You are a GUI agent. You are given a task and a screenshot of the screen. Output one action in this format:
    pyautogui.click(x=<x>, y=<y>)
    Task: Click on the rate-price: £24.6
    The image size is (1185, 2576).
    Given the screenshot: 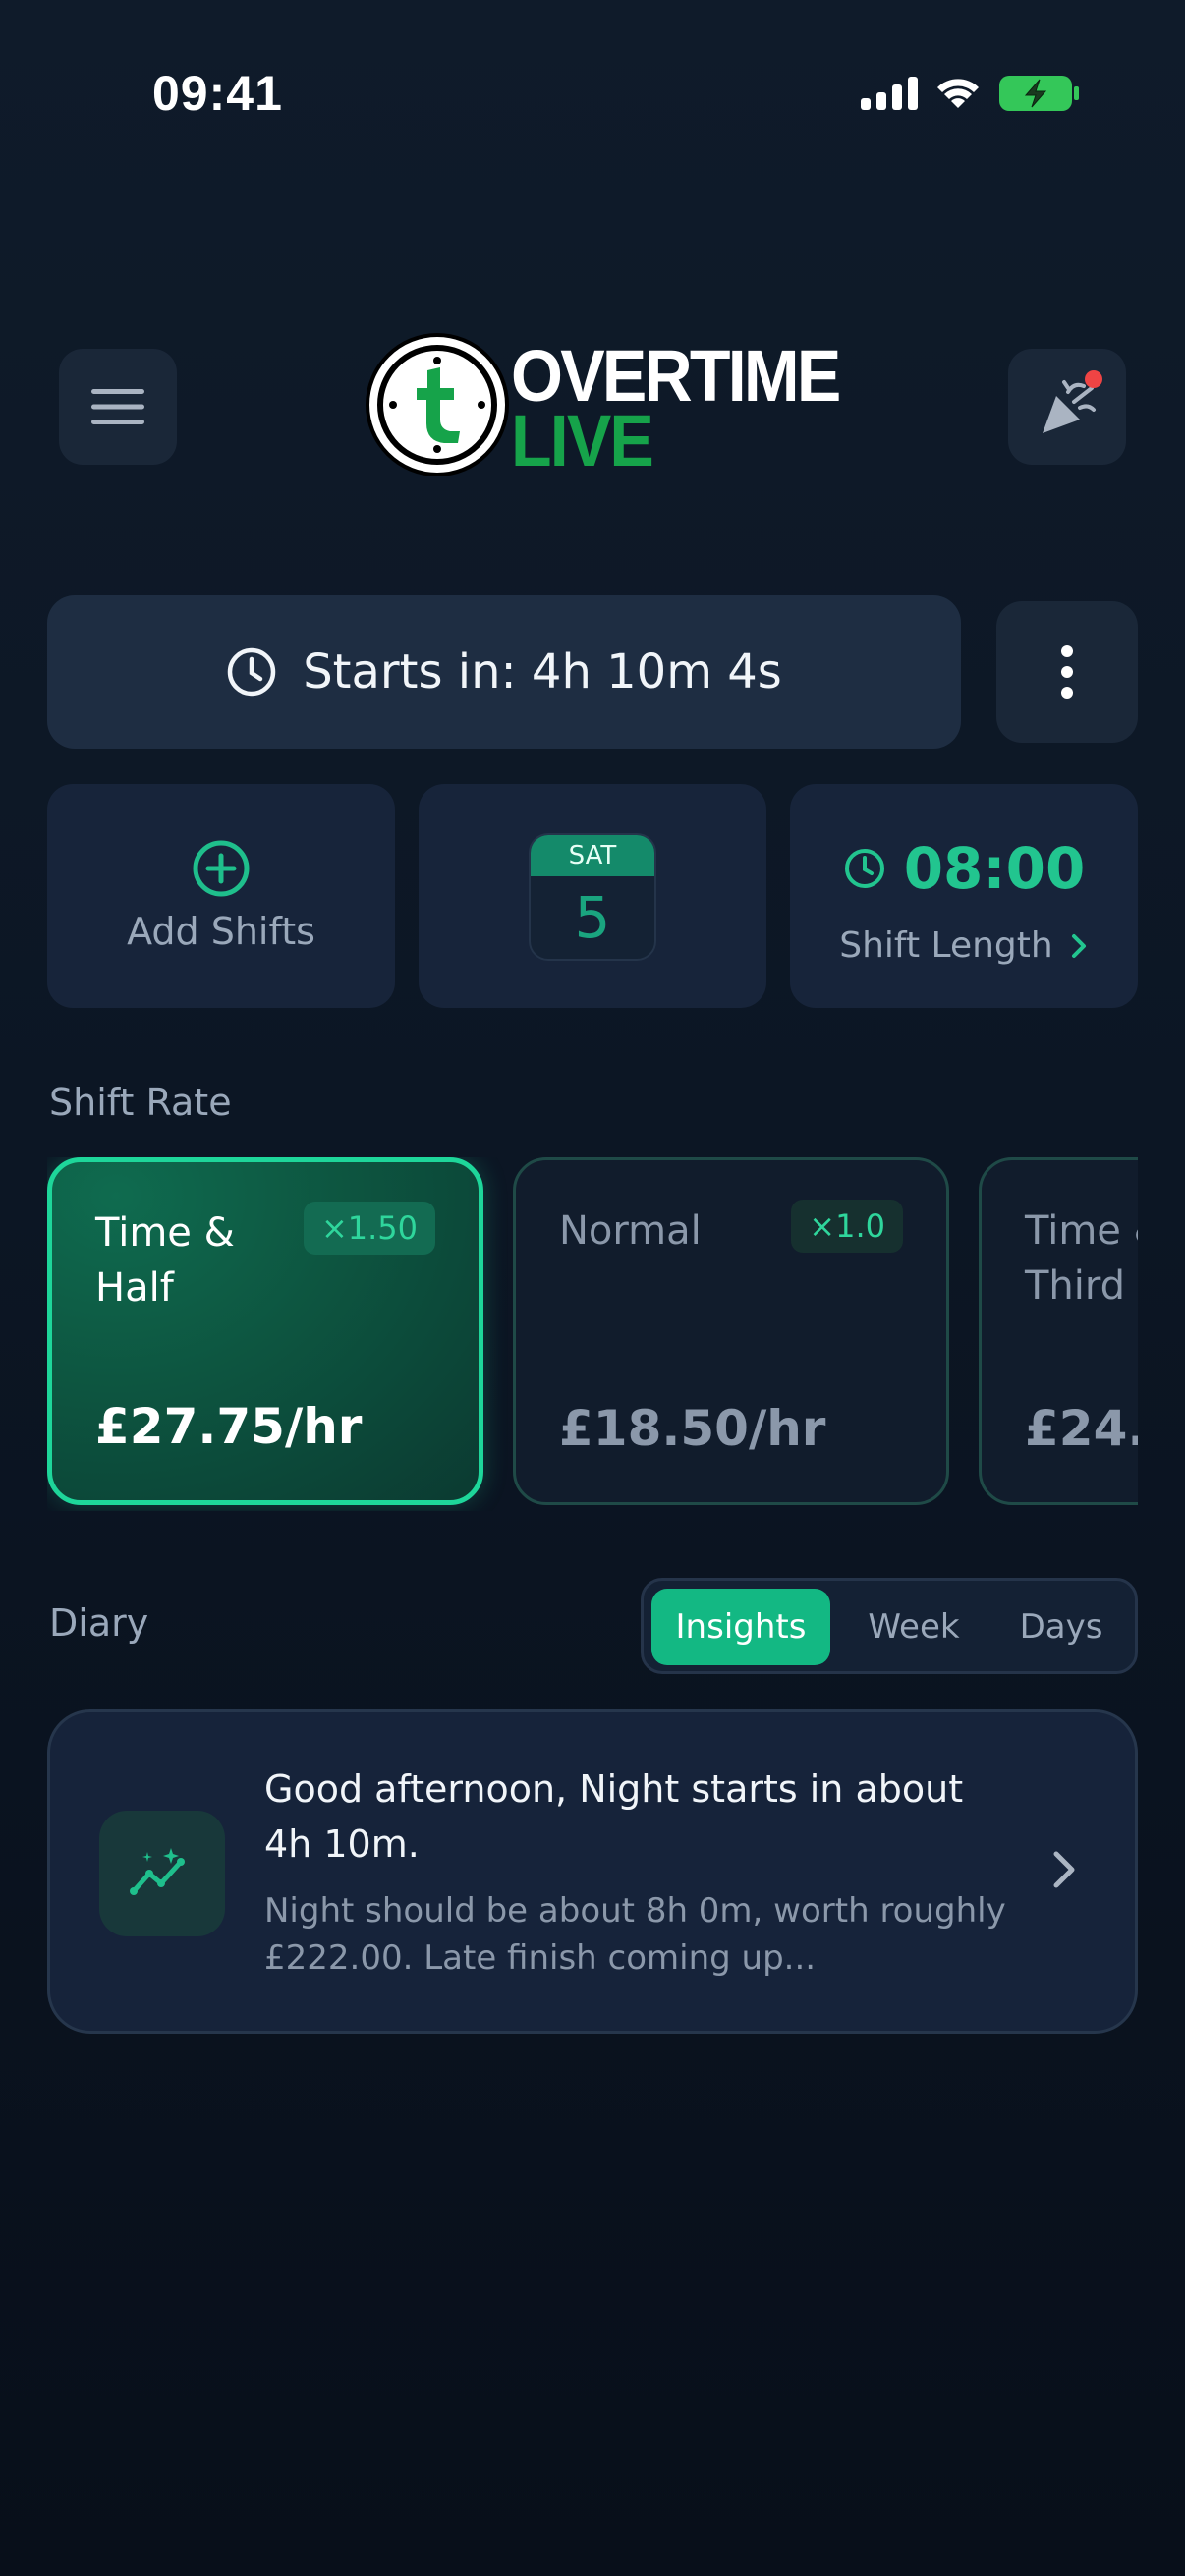 What is the action you would take?
    pyautogui.click(x=1081, y=1428)
    